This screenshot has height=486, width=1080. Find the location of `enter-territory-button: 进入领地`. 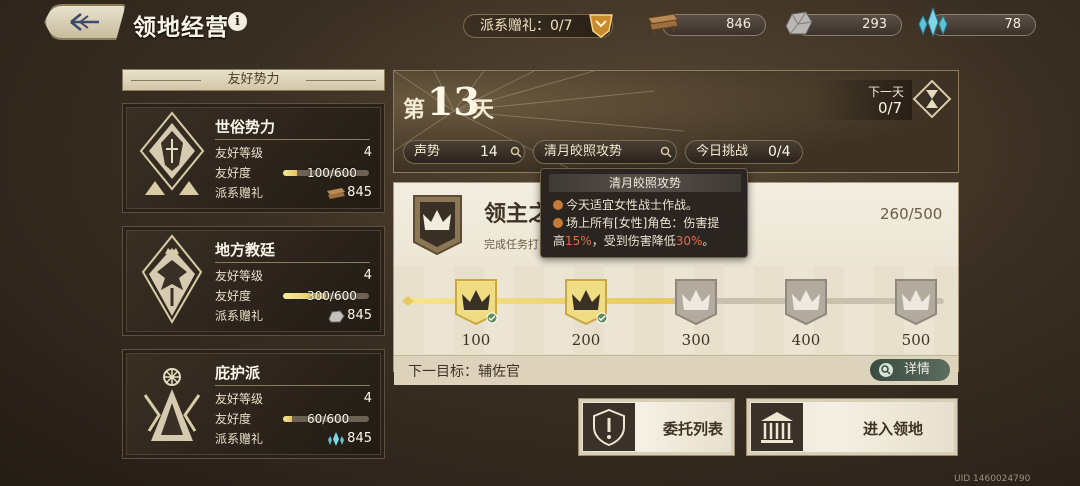

enter-territory-button: 进入领地 is located at coordinates (852, 427).